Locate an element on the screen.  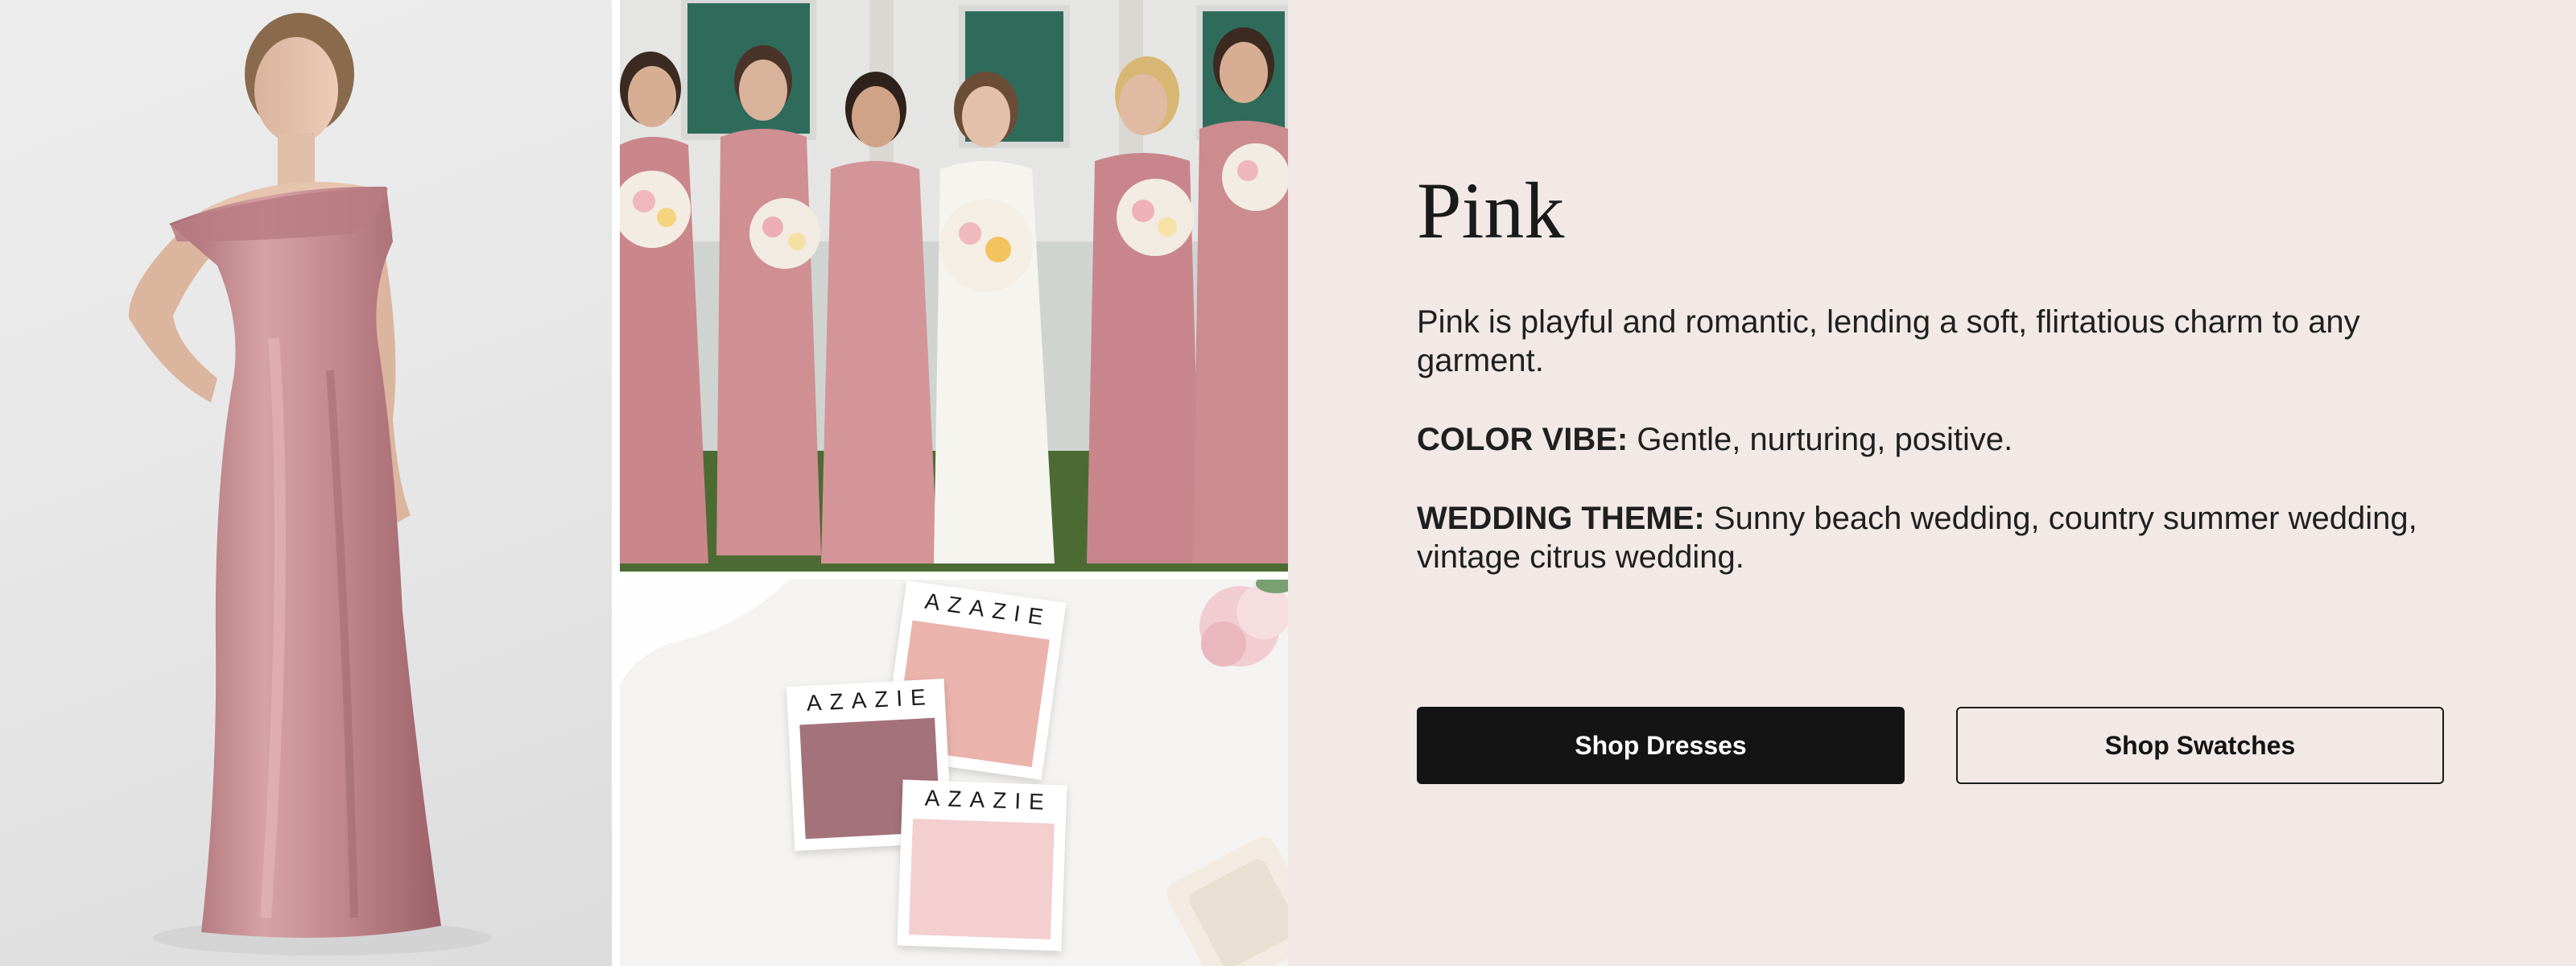
shop-swatches-button: Shop Swatches is located at coordinates (2200, 745).